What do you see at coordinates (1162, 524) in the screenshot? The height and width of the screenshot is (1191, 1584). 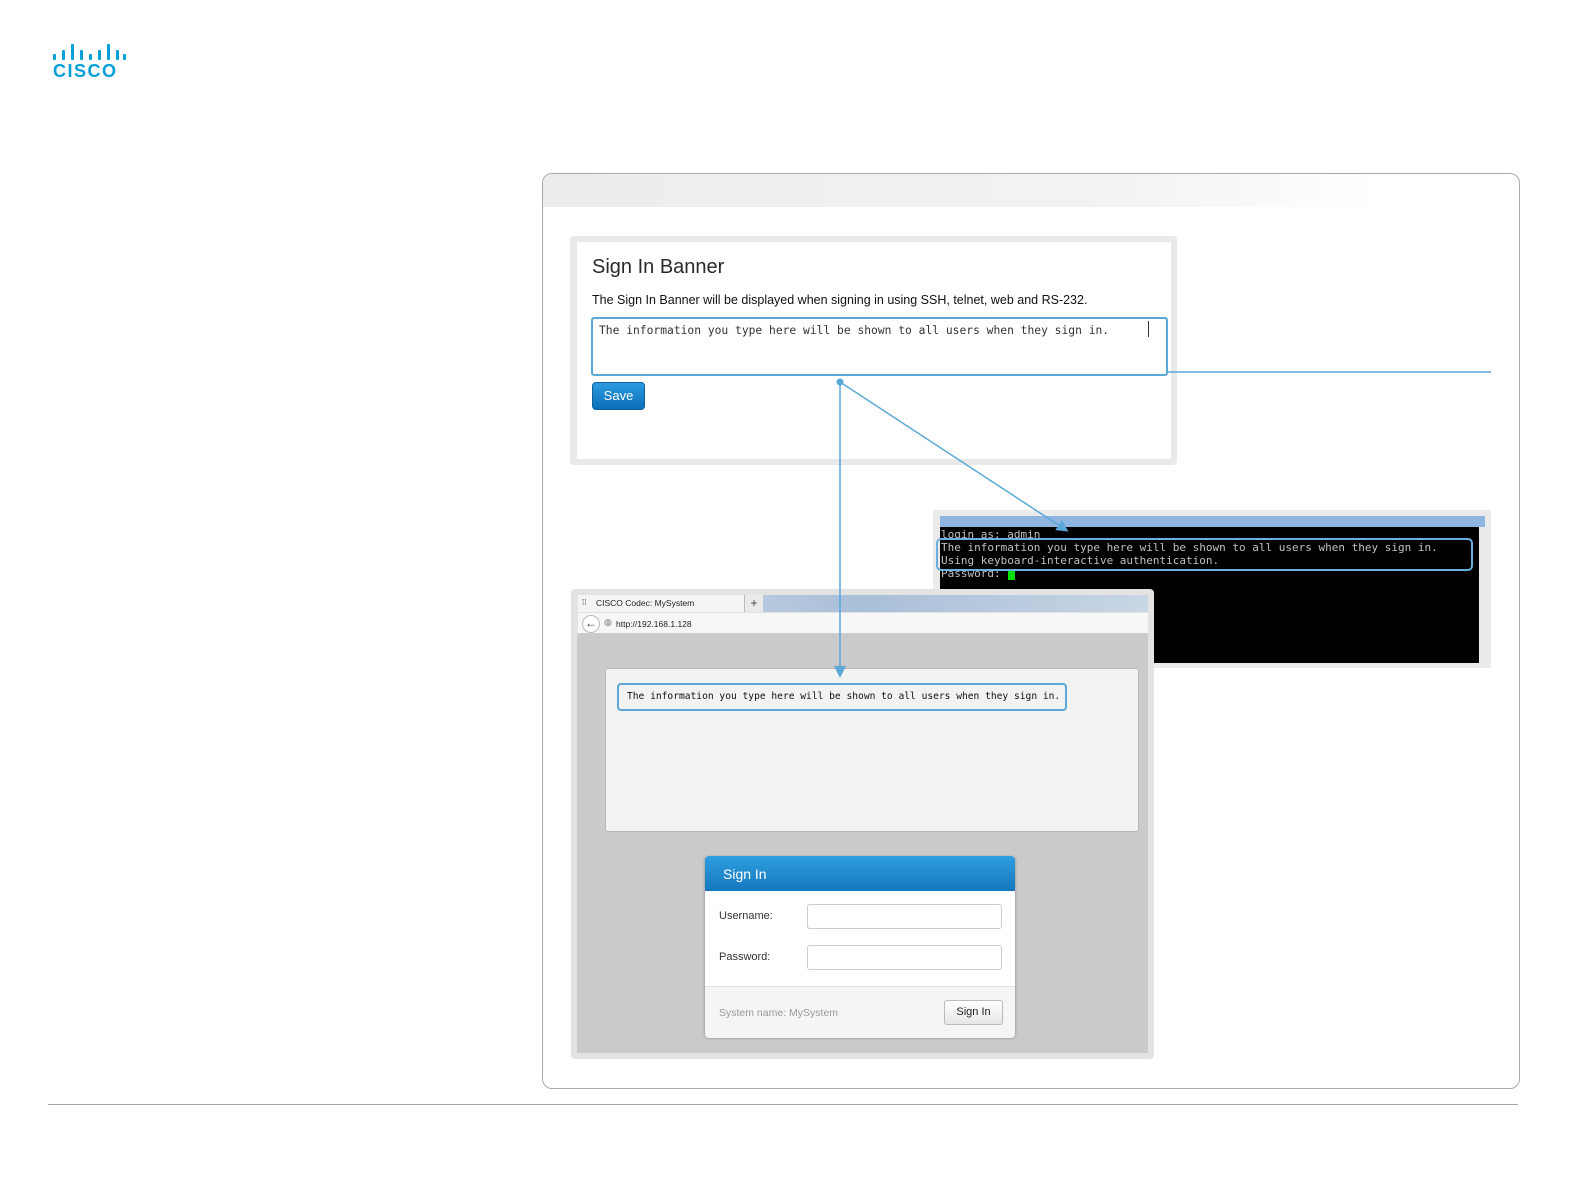 I see `callout-connectors` at bounding box center [1162, 524].